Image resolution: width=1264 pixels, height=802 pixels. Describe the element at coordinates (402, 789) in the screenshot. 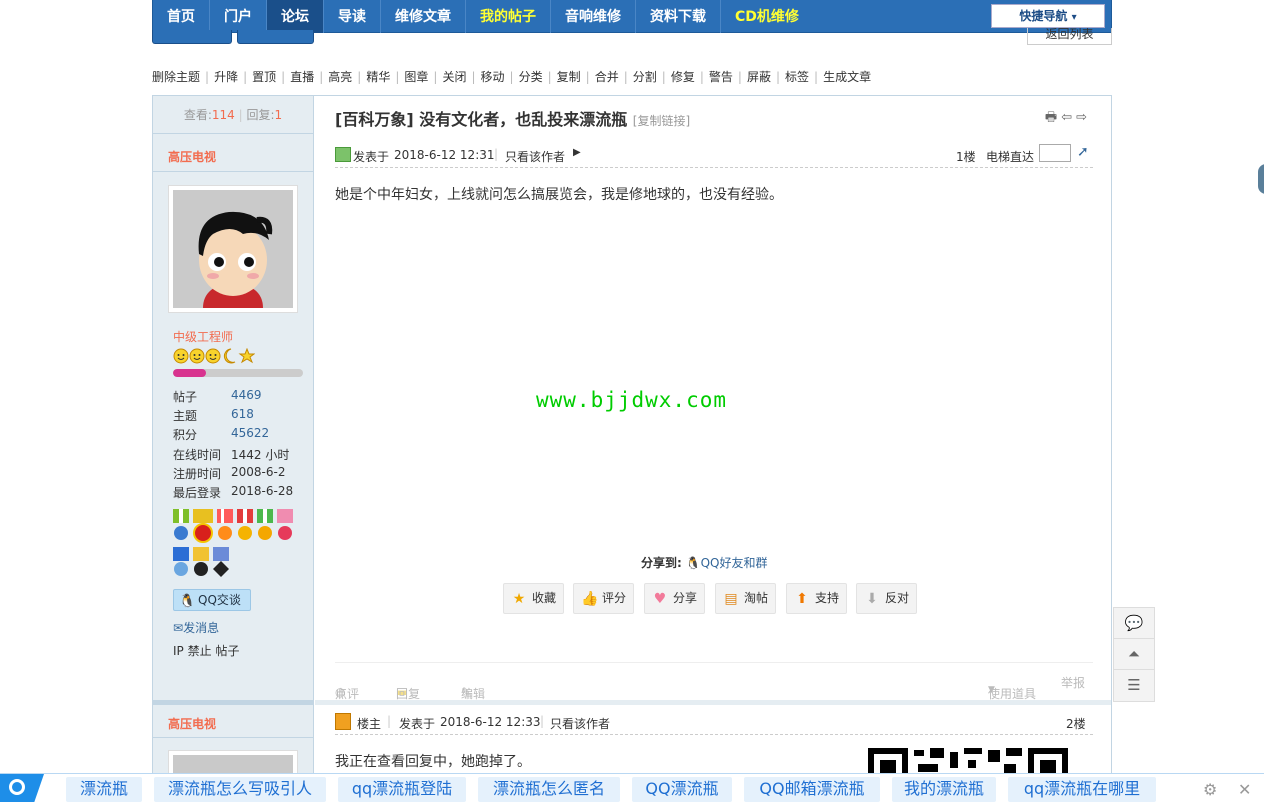

I see `keyword-2: qq漂流瓶登陆` at that location.